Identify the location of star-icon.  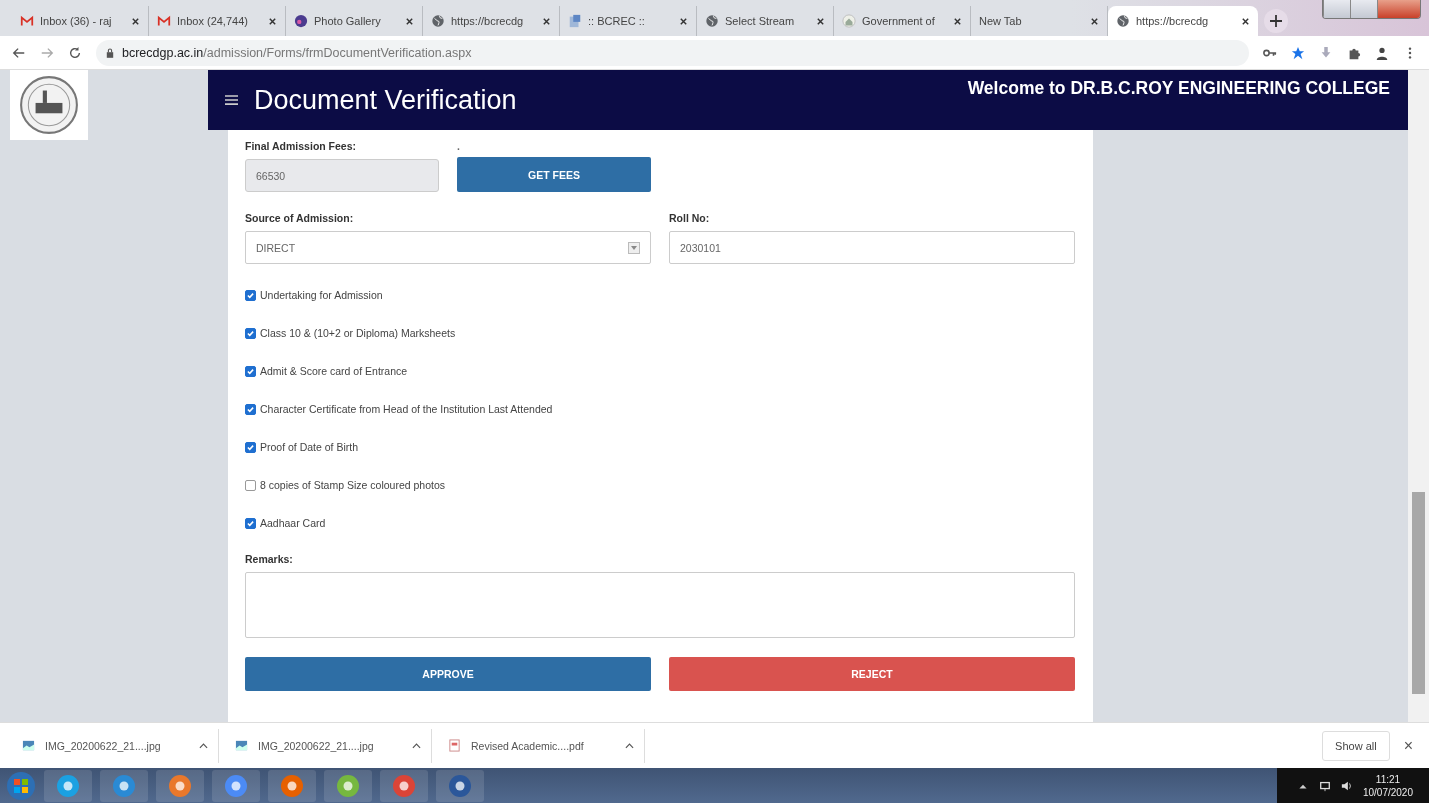
(1298, 52).